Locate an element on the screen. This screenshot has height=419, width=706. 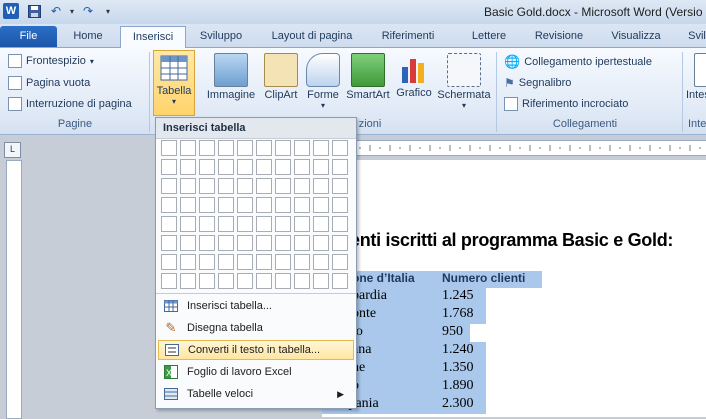
collegamento-ipertestuale-button: 🌐 Collegamento ipertestuale is located at coordinates (578, 62).